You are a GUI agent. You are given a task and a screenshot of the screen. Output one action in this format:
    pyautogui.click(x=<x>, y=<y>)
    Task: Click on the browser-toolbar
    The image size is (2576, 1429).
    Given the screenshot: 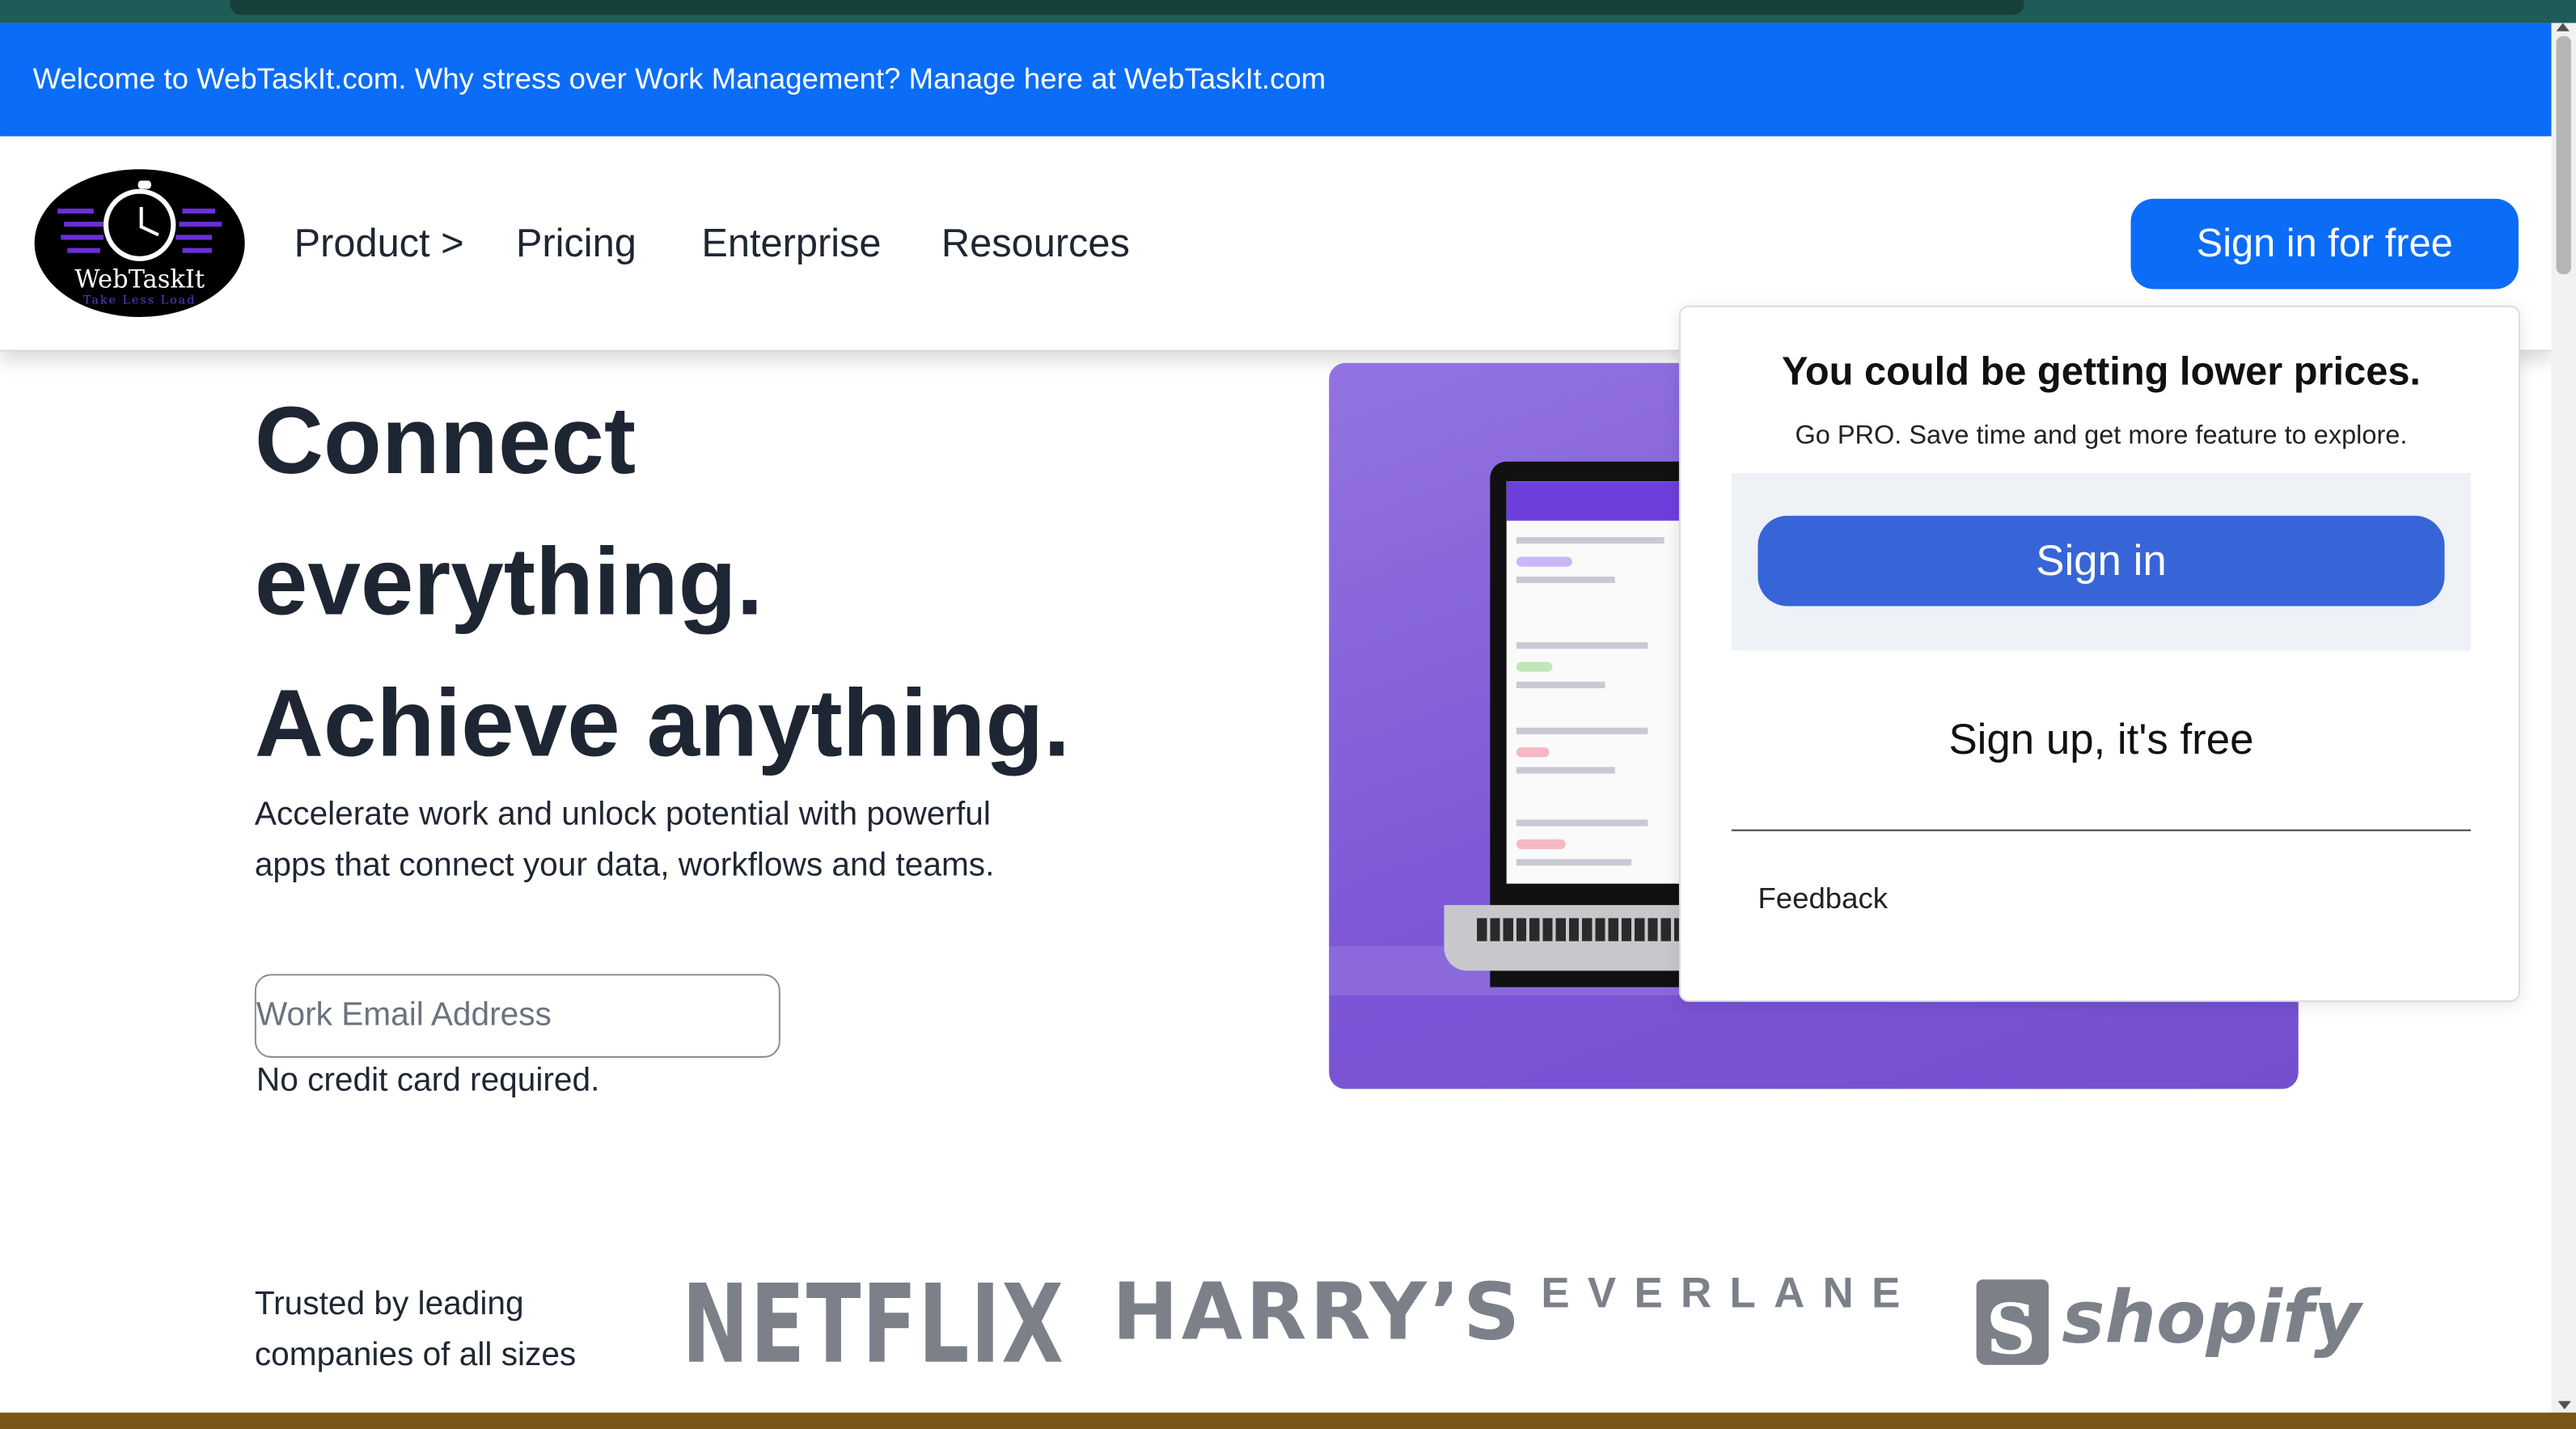 What is the action you would take?
    pyautogui.click(x=1288, y=11)
    